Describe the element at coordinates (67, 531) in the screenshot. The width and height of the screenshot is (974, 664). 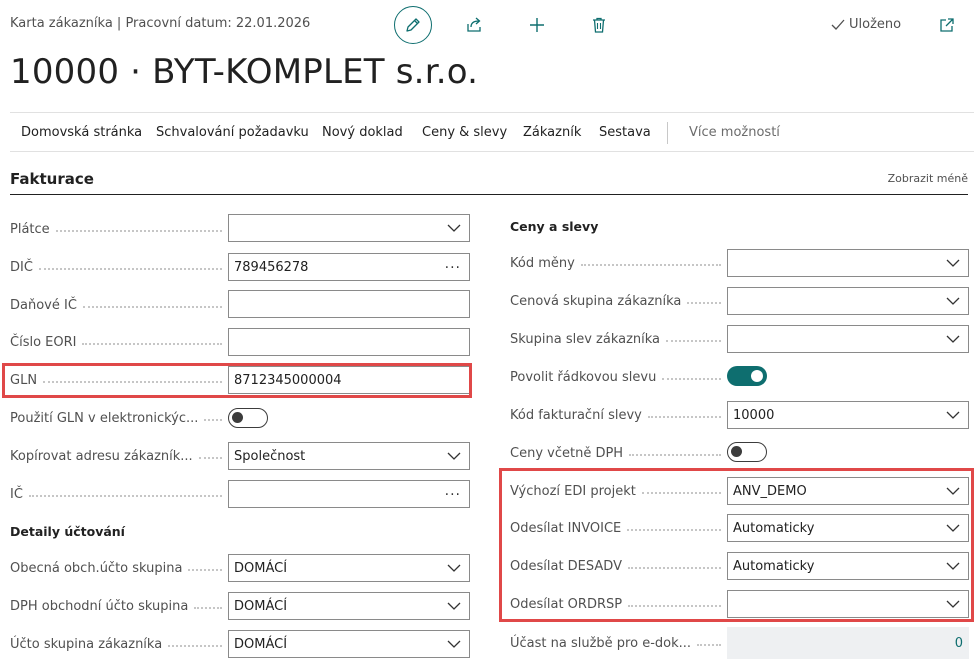
I see `posting-details-title: Detaily účtování` at that location.